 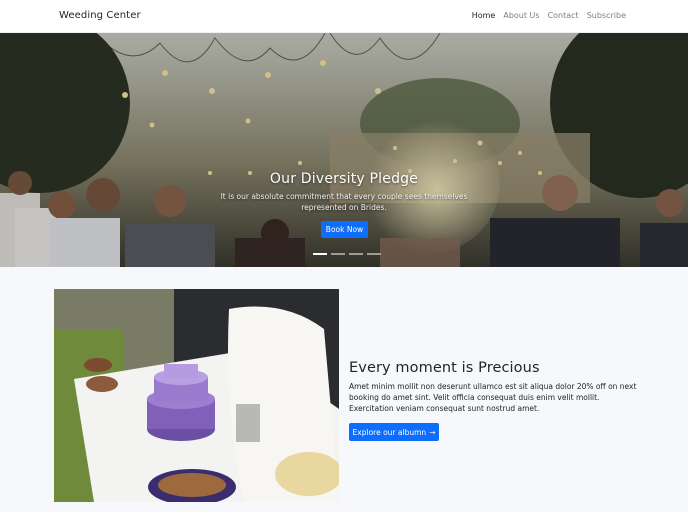 I want to click on arrow-right-icon: →, so click(x=432, y=432).